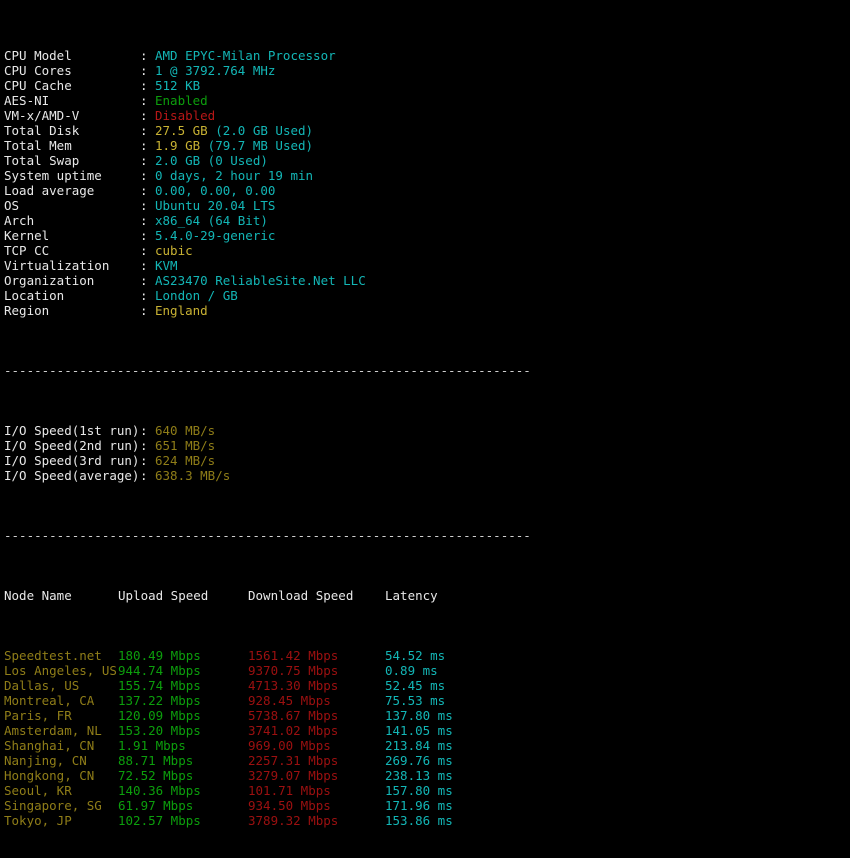 The height and width of the screenshot is (858, 850). I want to click on speedtest-node-name: Hongkong, CN, so click(49, 775).